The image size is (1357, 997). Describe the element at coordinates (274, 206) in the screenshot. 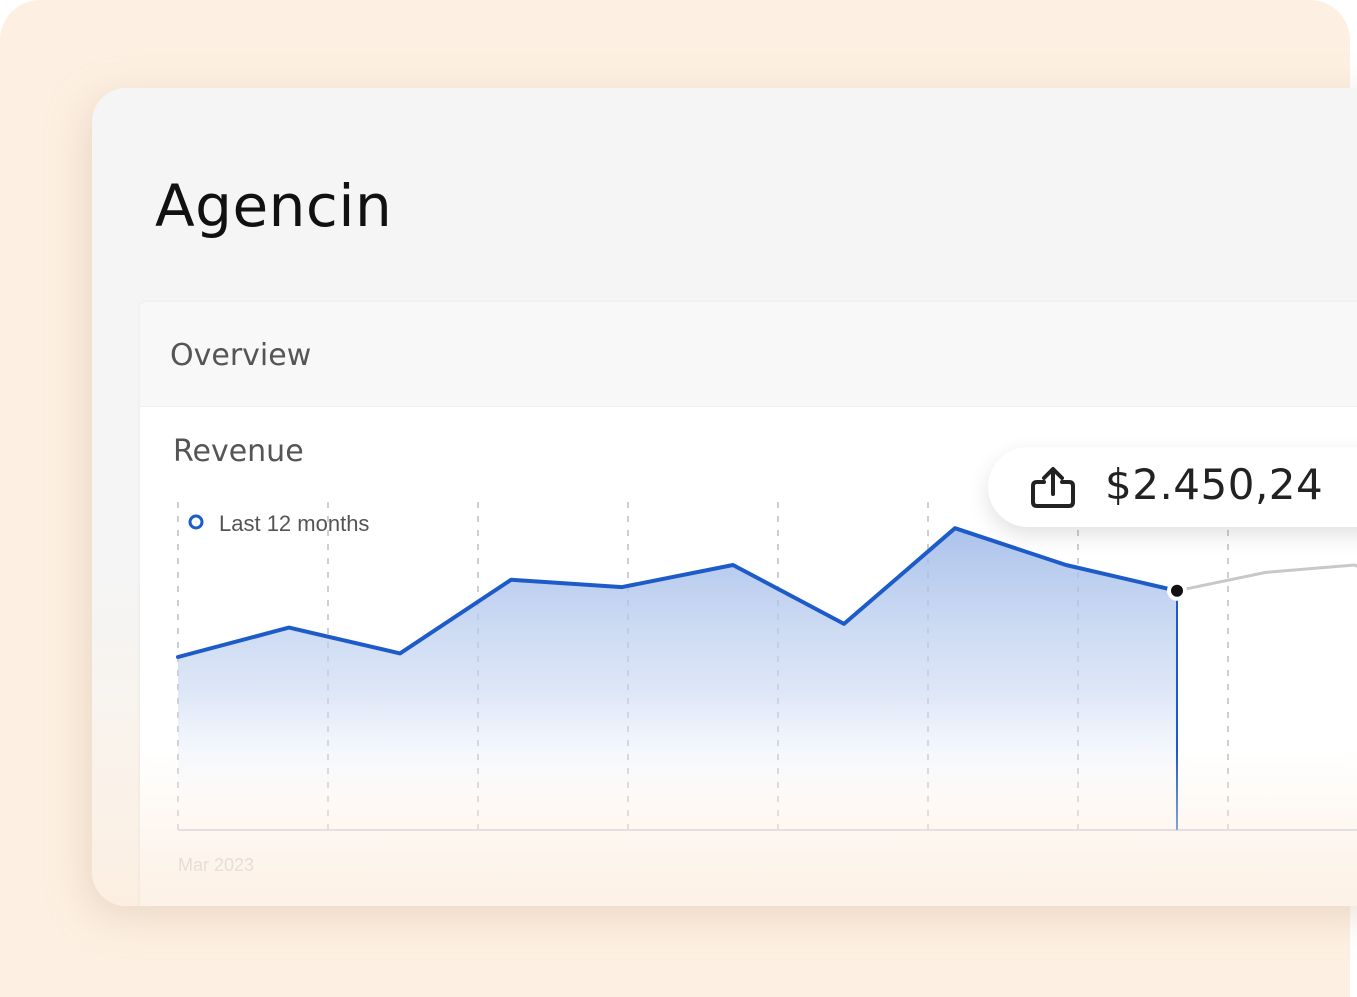

I see `app-title: Agencin` at that location.